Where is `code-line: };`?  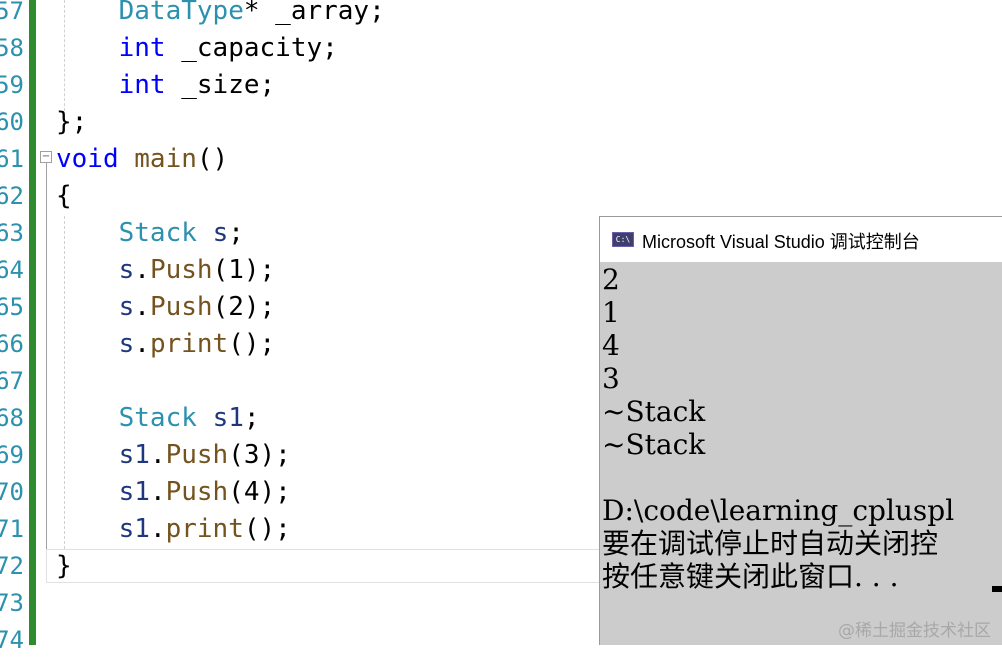
code-line: }; is located at coordinates (71, 122).